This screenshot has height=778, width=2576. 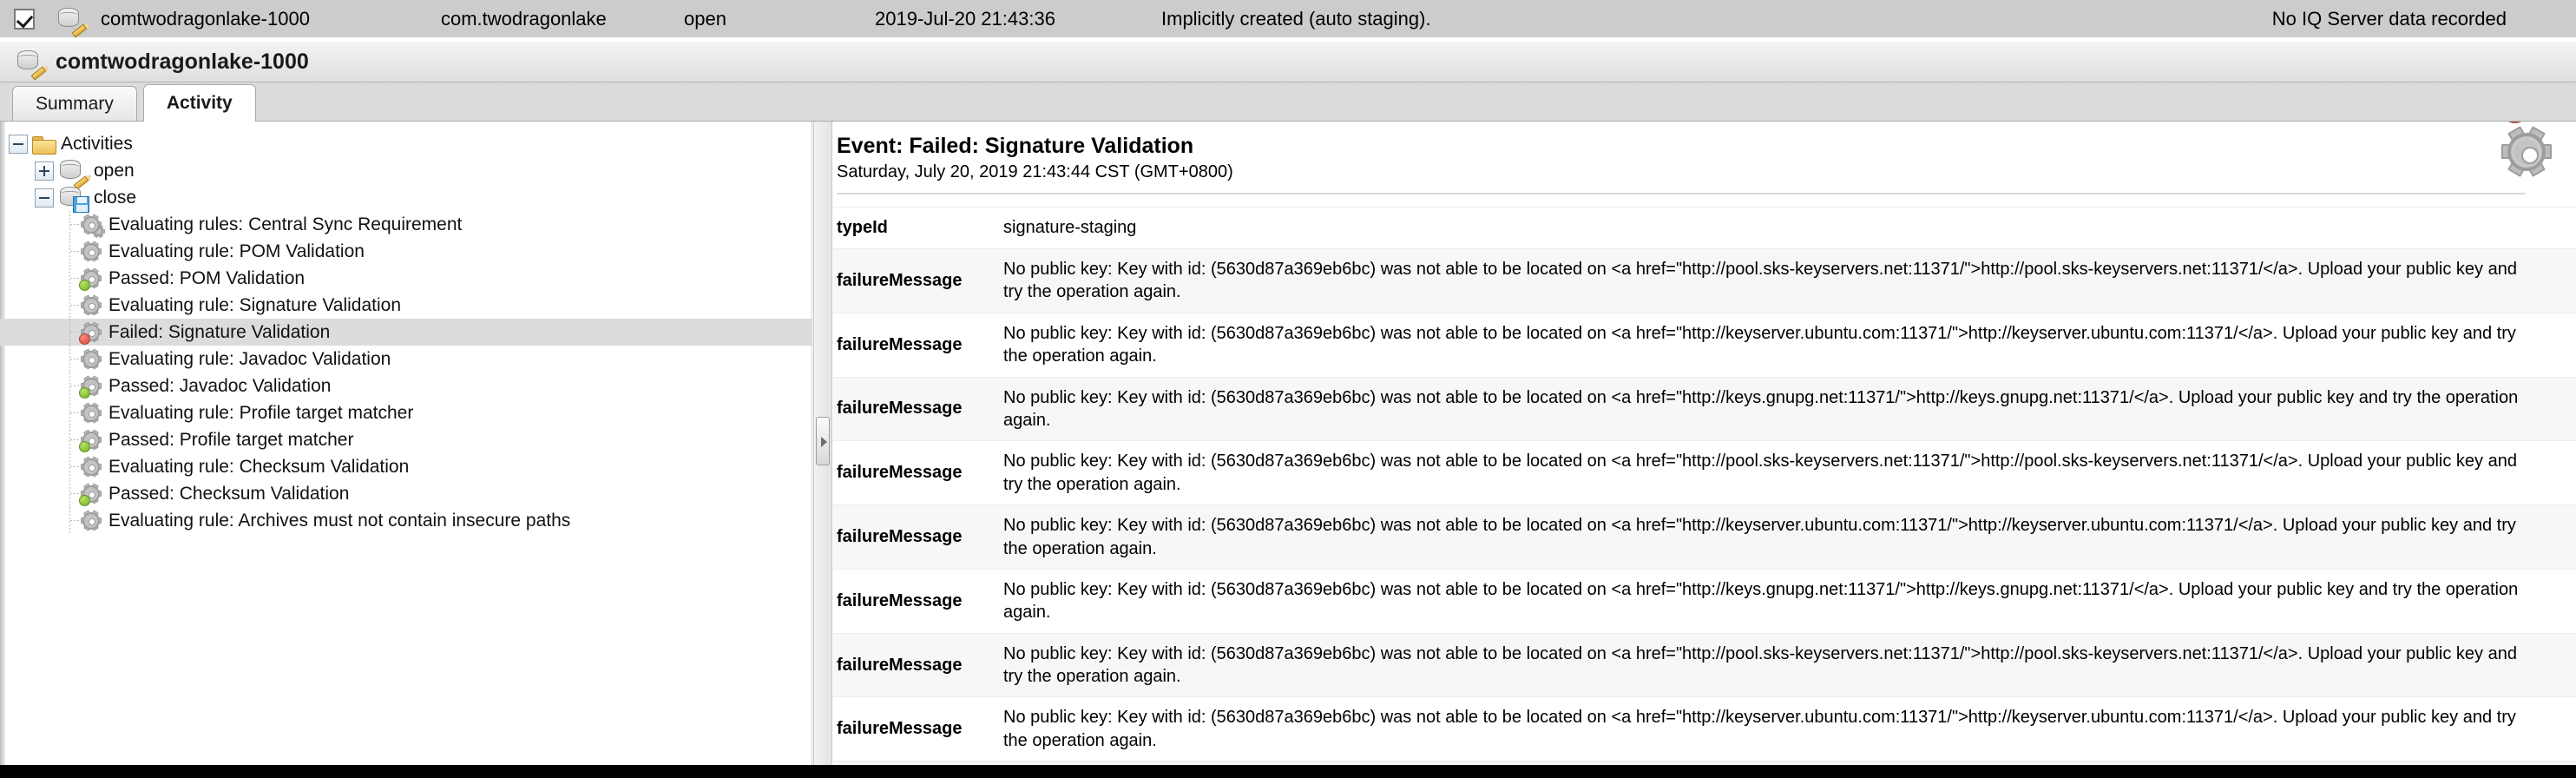 What do you see at coordinates (2526, 150) in the screenshot?
I see `event-status-icon-wrap` at bounding box center [2526, 150].